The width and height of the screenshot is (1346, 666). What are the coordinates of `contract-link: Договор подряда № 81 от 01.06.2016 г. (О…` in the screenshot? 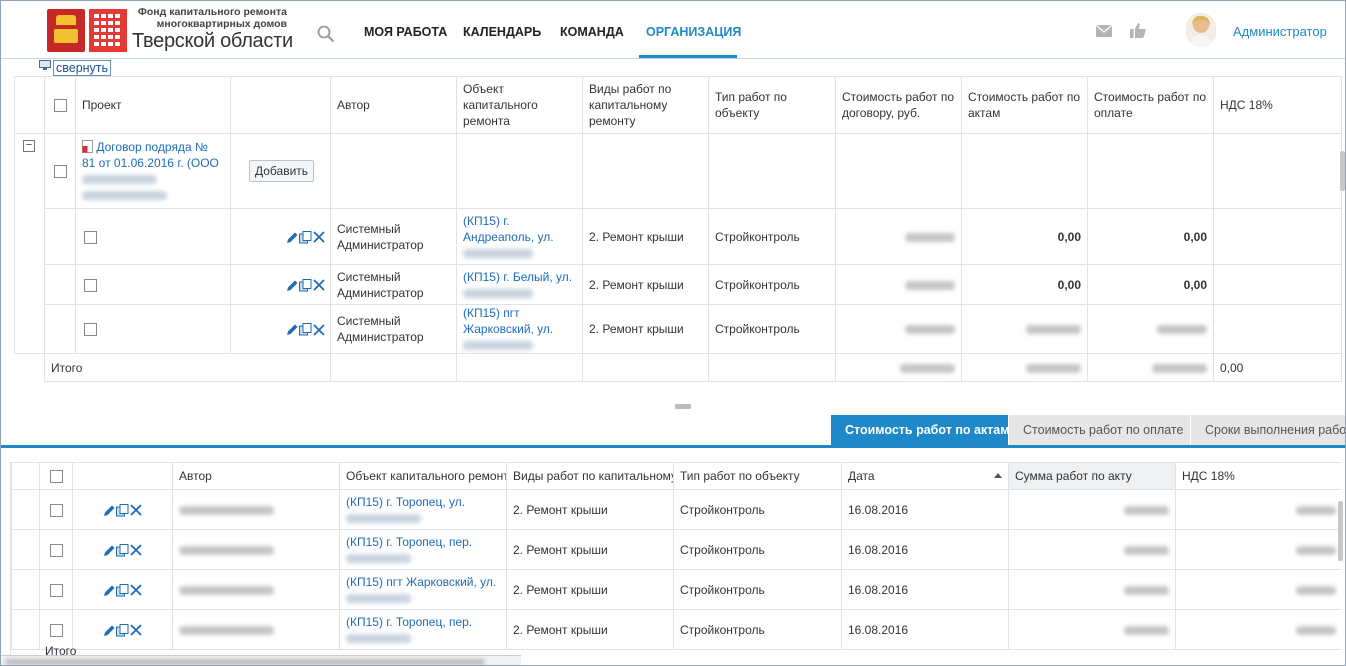 It's located at (150, 155).